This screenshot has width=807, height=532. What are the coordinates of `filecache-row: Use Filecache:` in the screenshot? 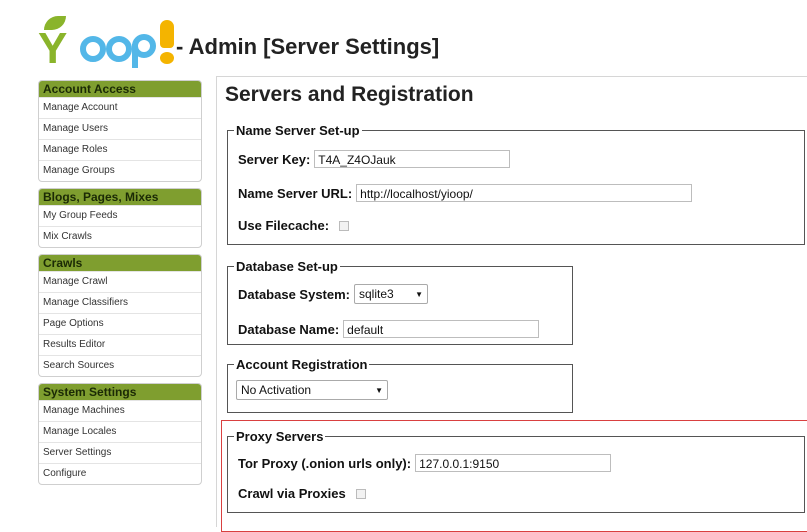 It's located at (294, 225).